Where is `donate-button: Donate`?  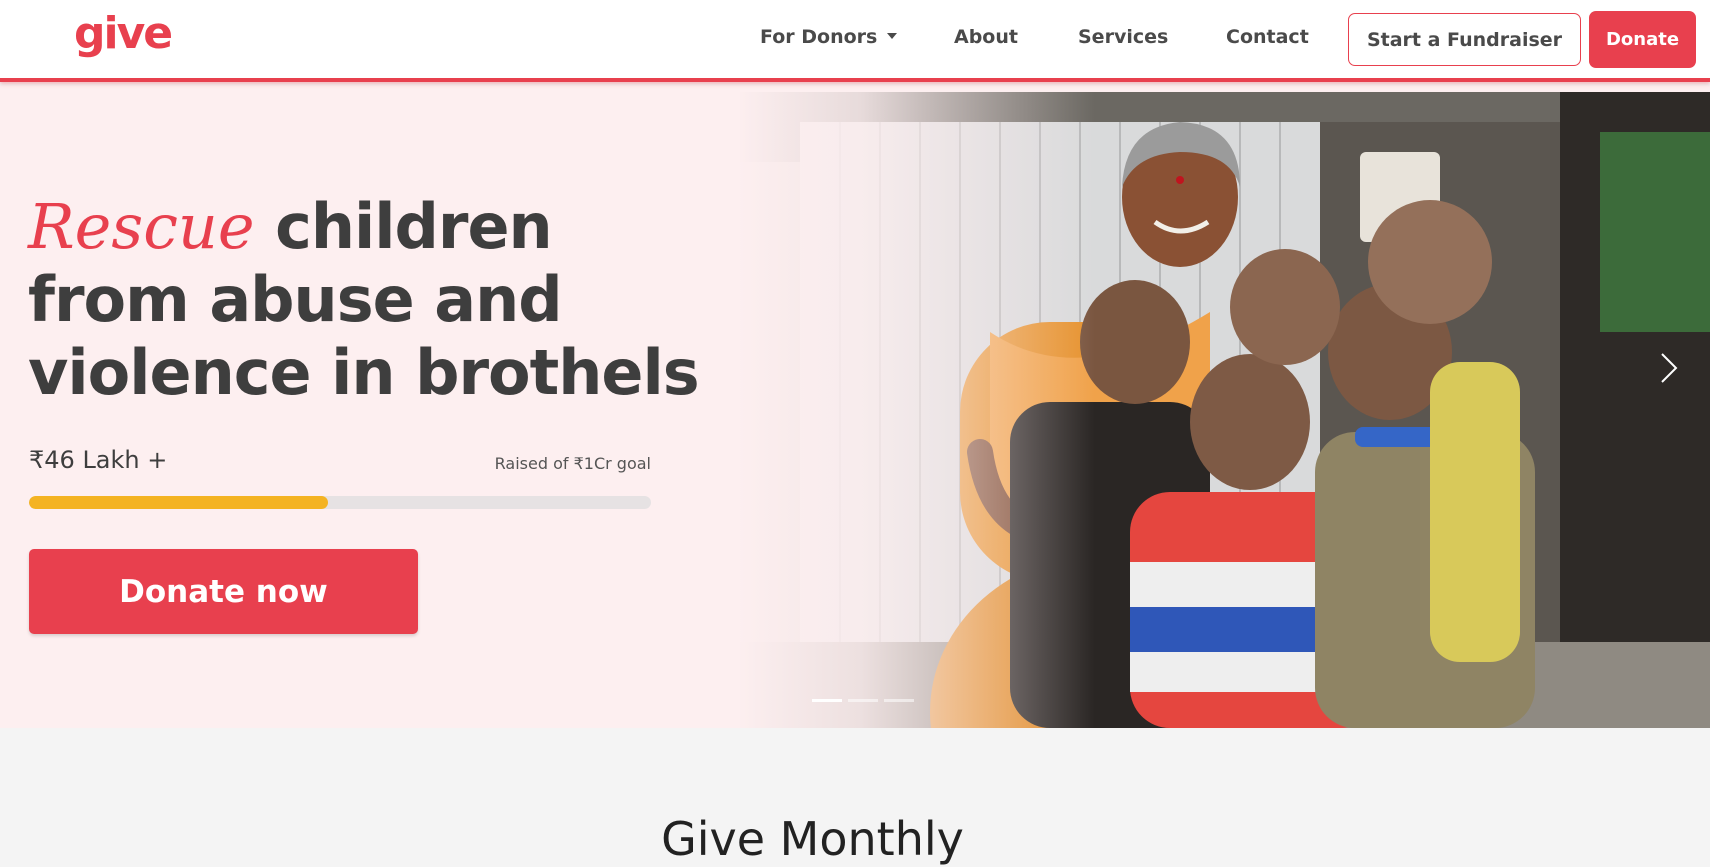 donate-button: Donate is located at coordinates (1642, 39).